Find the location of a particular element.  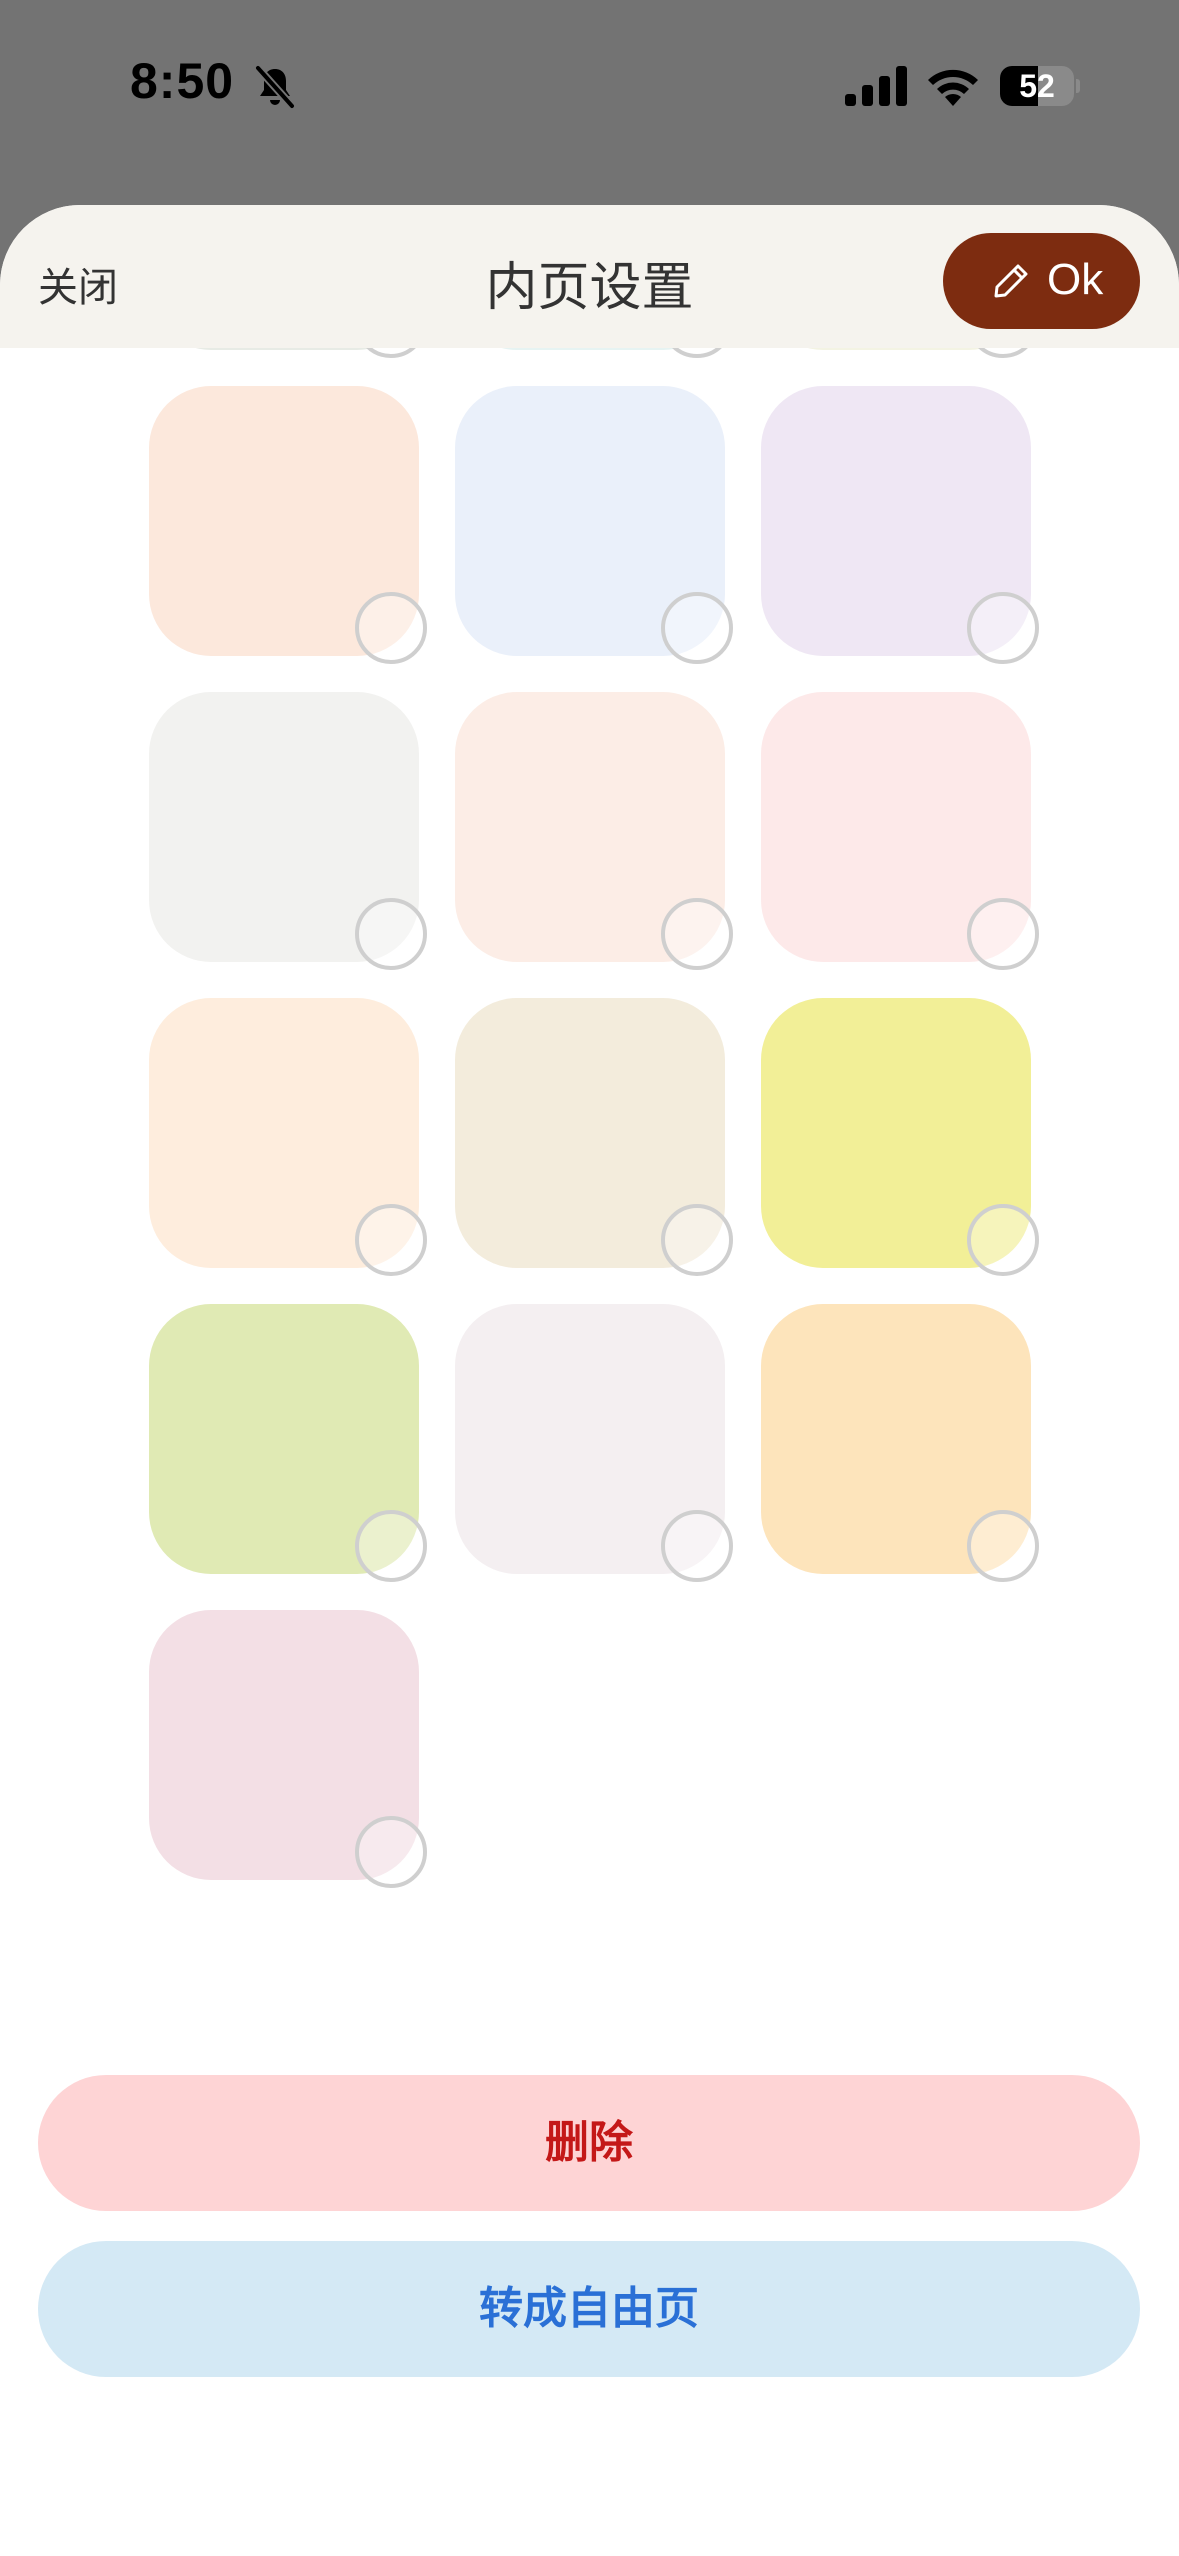

ok-label: Ok is located at coordinates (1075, 279).